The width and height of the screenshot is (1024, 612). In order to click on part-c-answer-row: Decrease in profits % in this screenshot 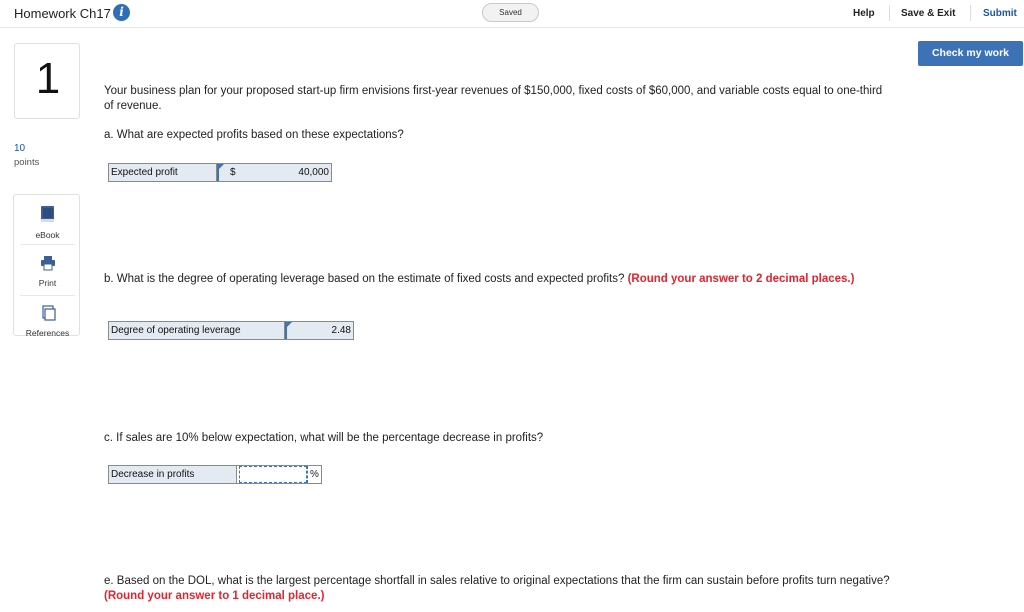, I will do `click(215, 474)`.